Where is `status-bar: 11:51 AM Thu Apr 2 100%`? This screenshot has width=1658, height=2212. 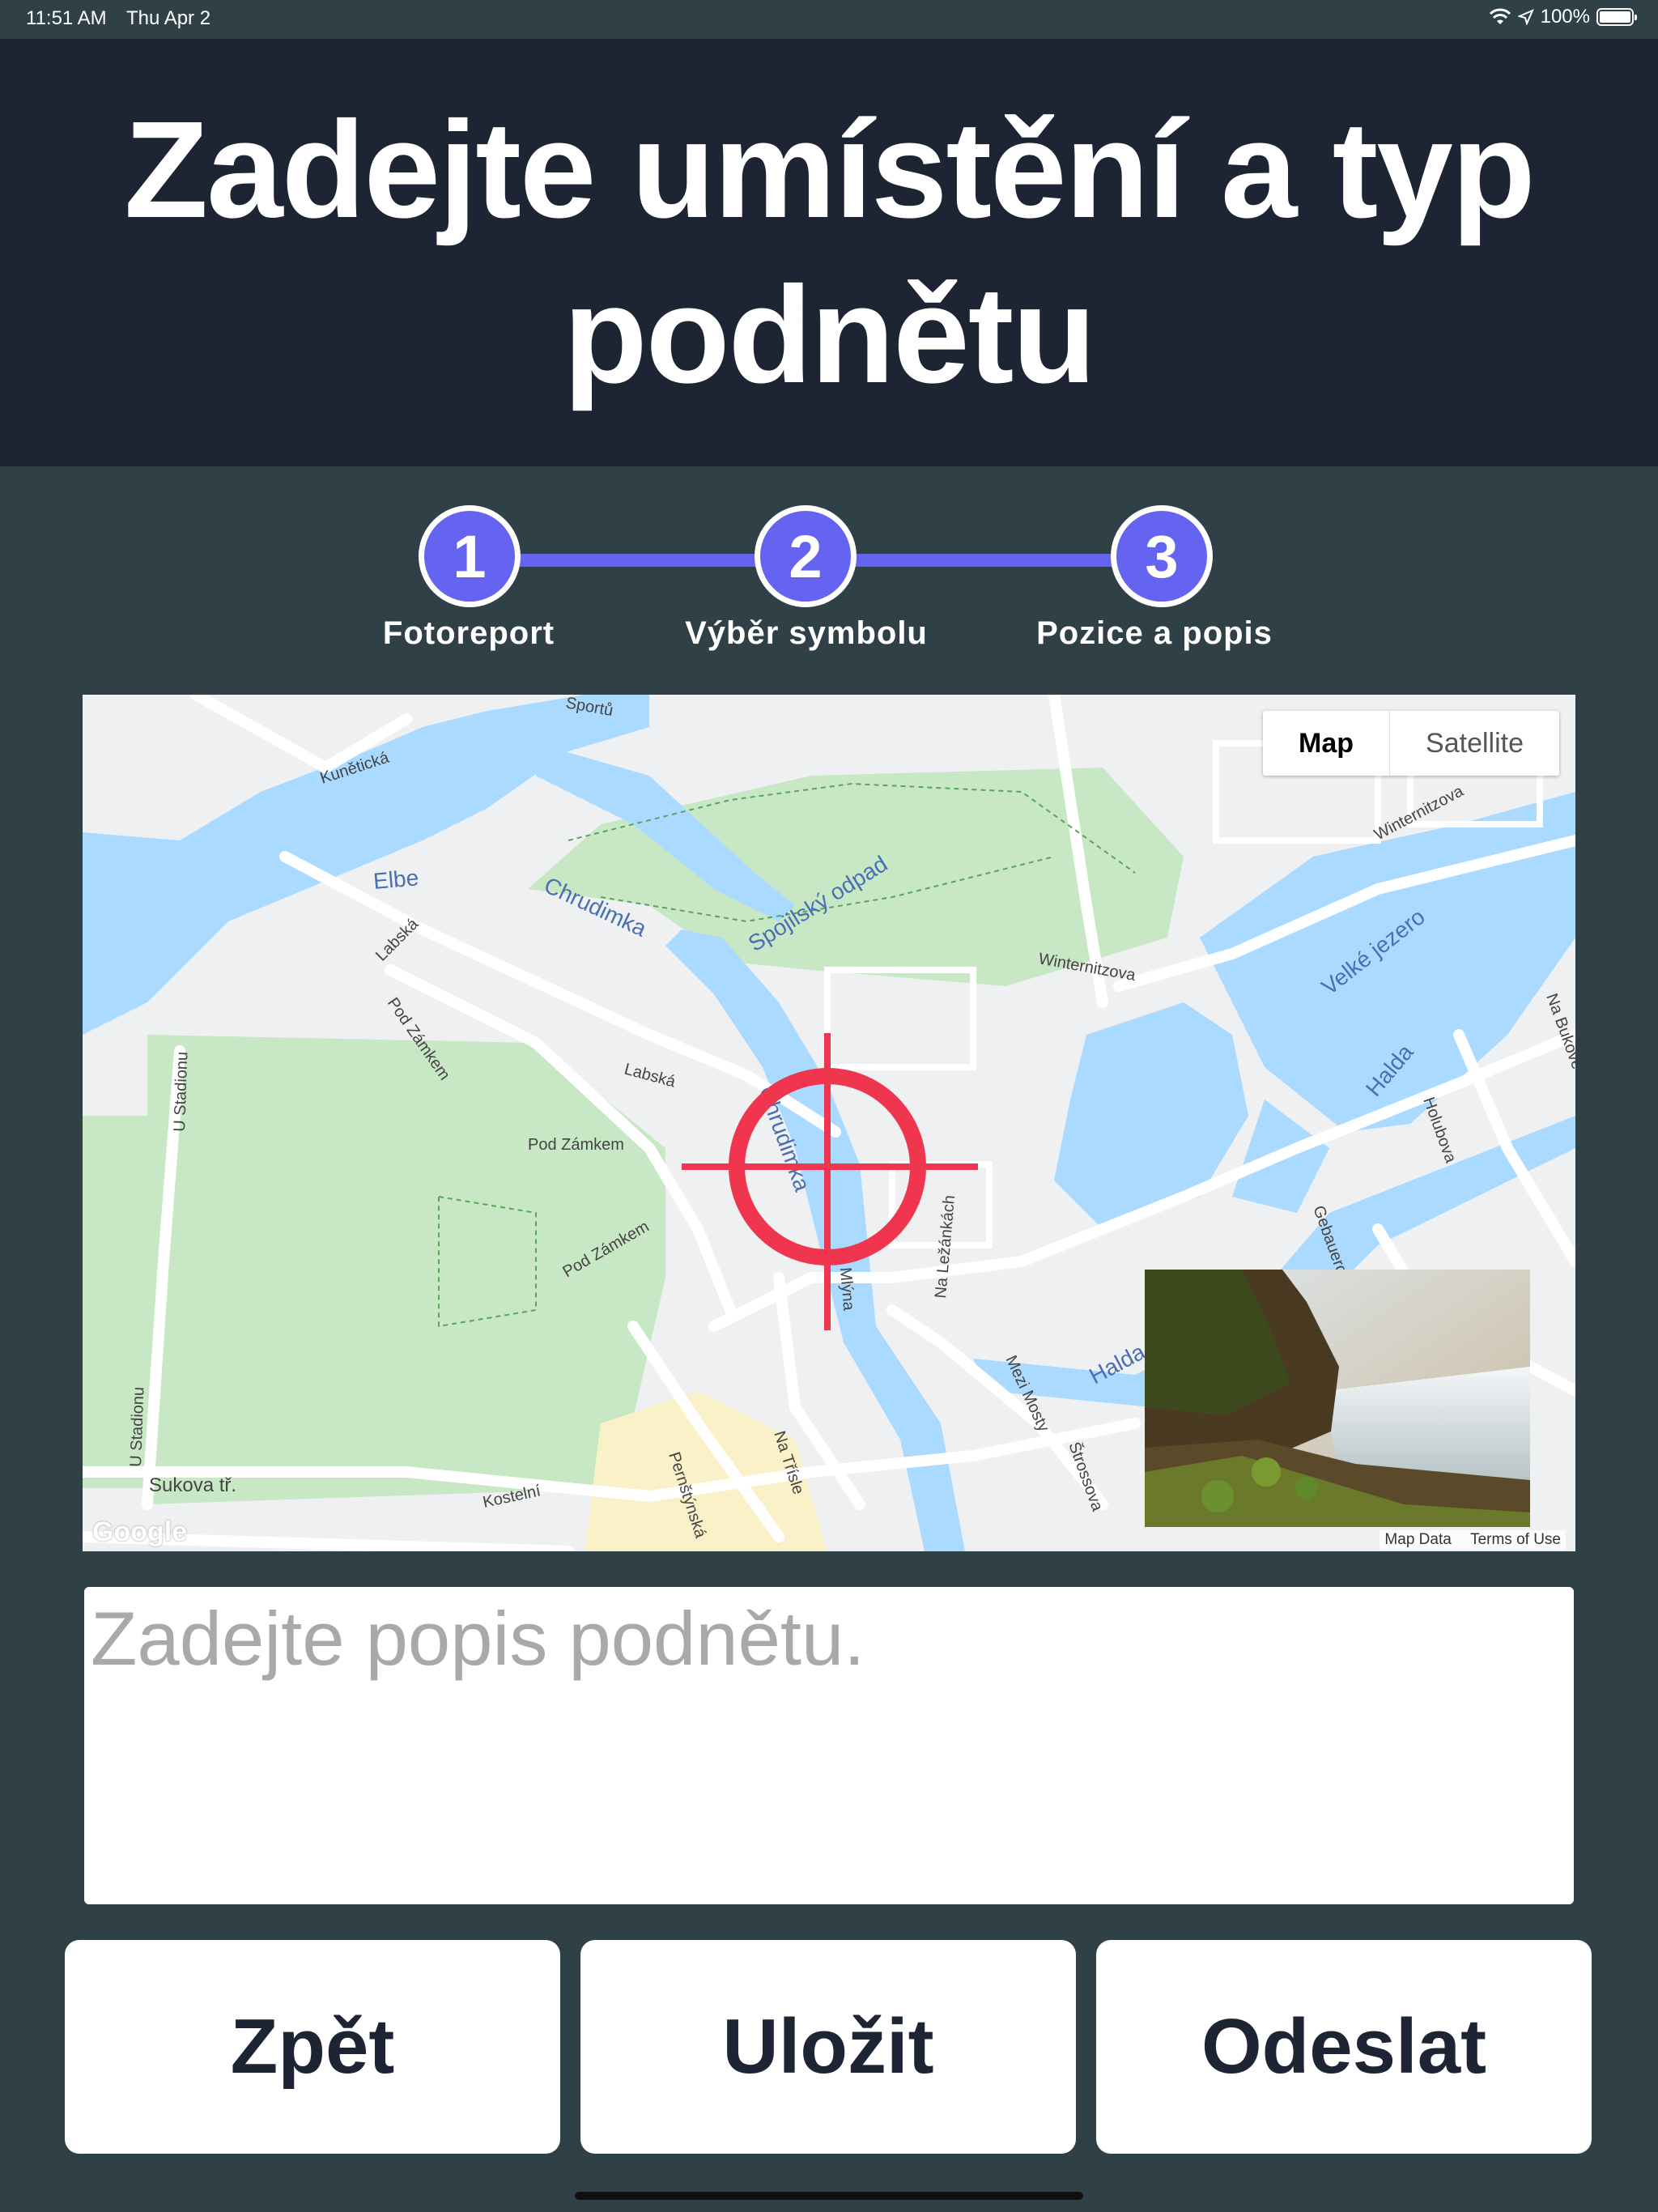 status-bar: 11:51 AM Thu Apr 2 100% is located at coordinates (829, 19).